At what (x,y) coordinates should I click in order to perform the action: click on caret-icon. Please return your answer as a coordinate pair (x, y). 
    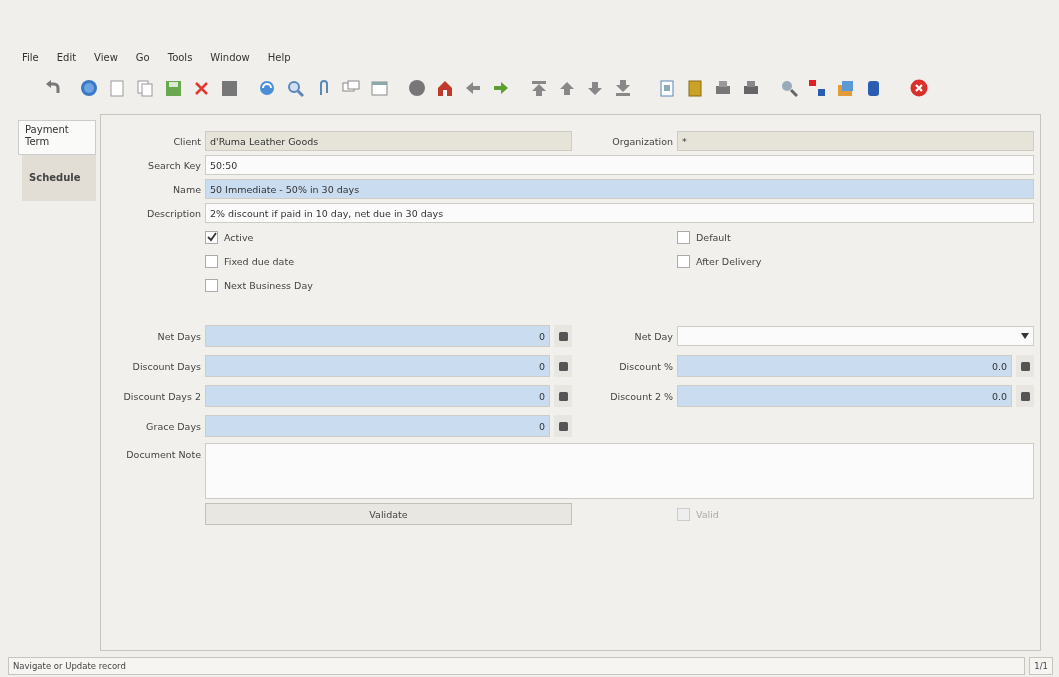
    Looking at the image, I should click on (1025, 336).